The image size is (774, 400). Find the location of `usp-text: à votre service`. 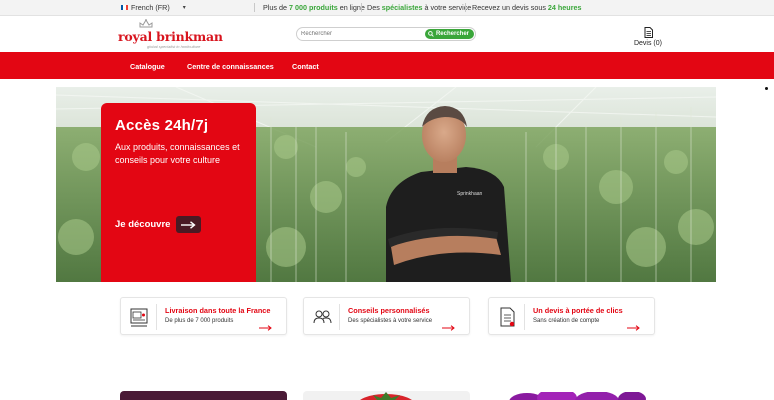

usp-text: à votre service is located at coordinates (447, 7).